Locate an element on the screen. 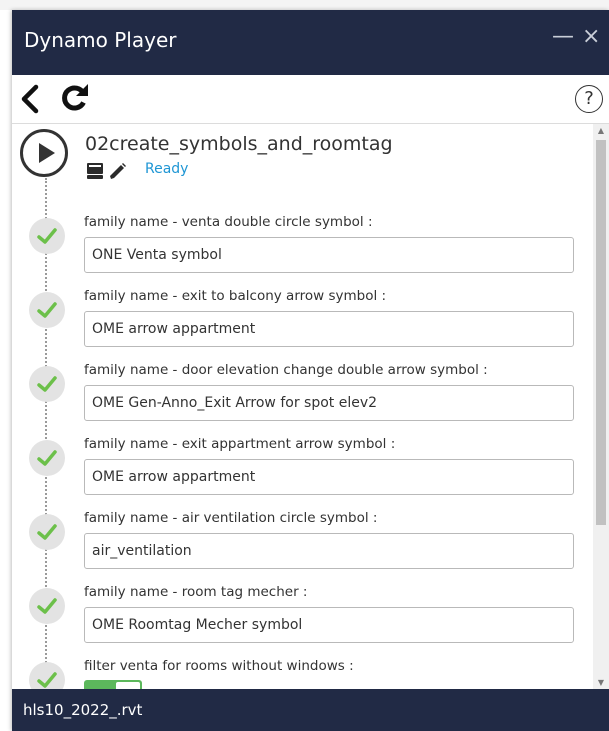 This screenshot has height=731, width=609. window-title: Dynamo Player is located at coordinates (100, 40).